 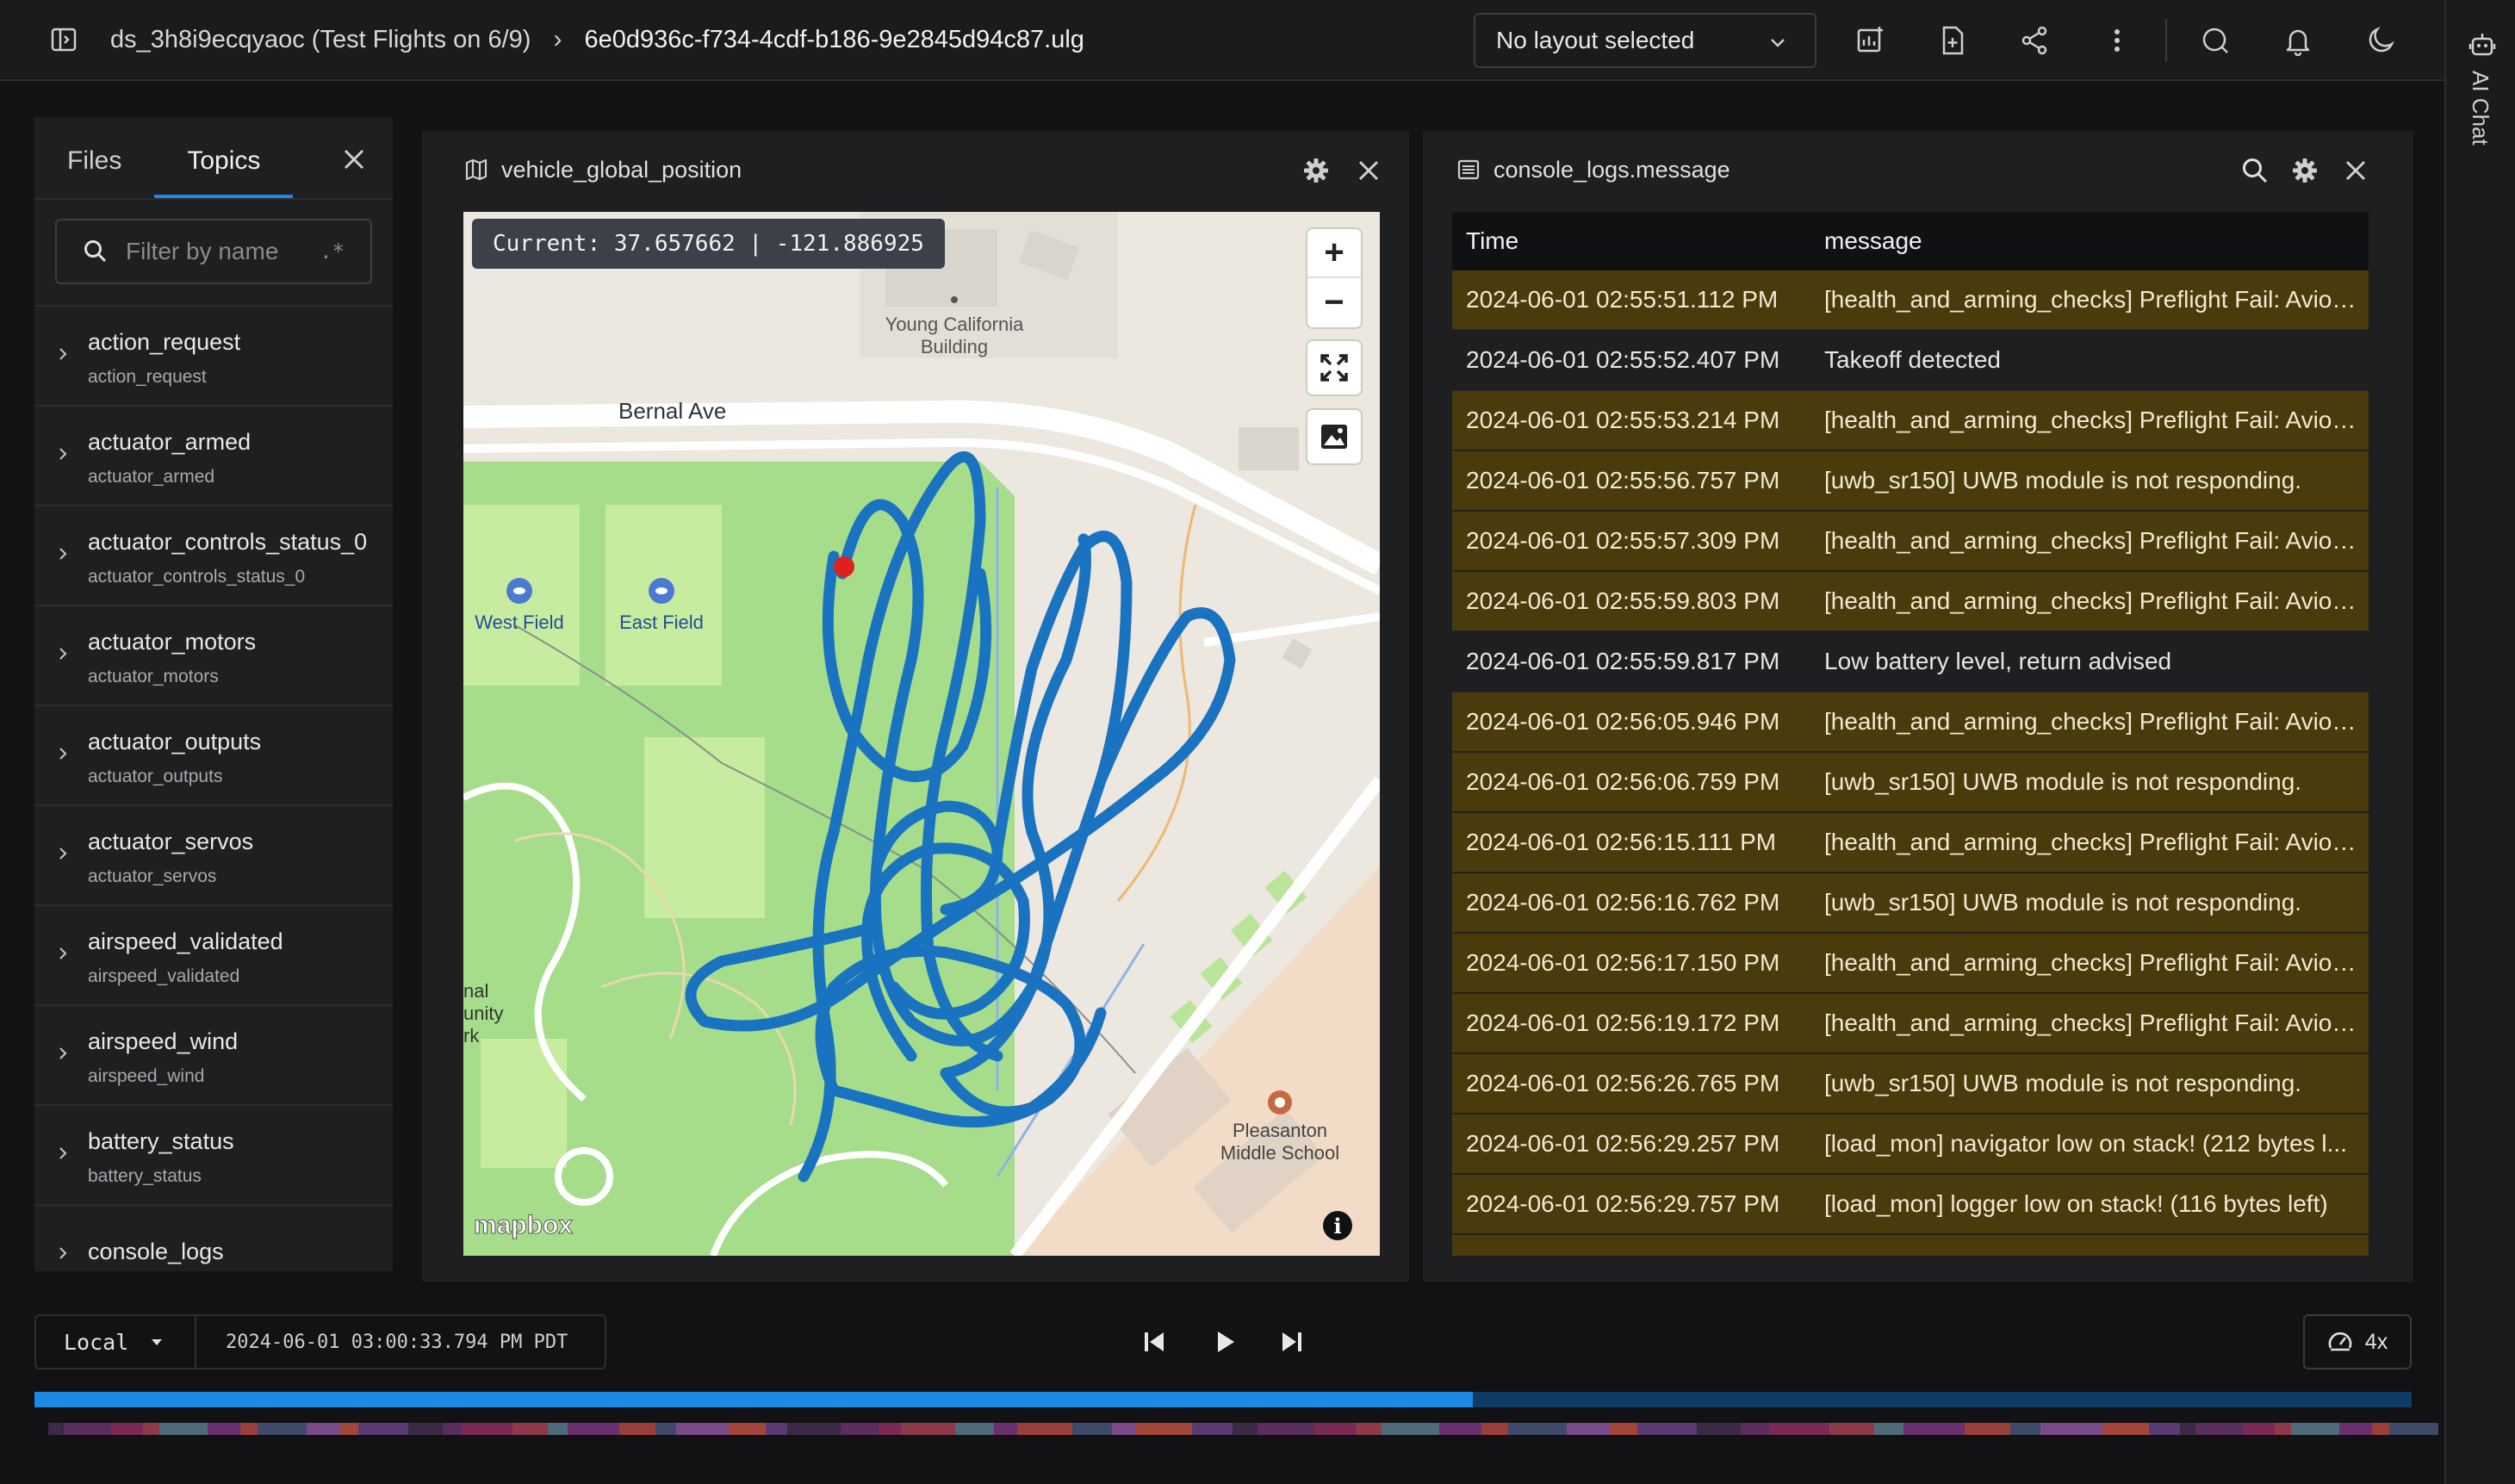 I want to click on new-document-icon, so click(x=1952, y=40).